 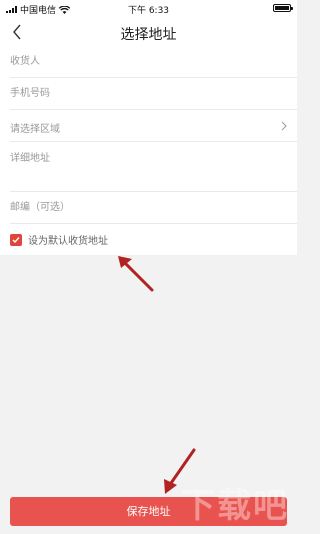 I want to click on recipient-input, so click(x=141, y=61).